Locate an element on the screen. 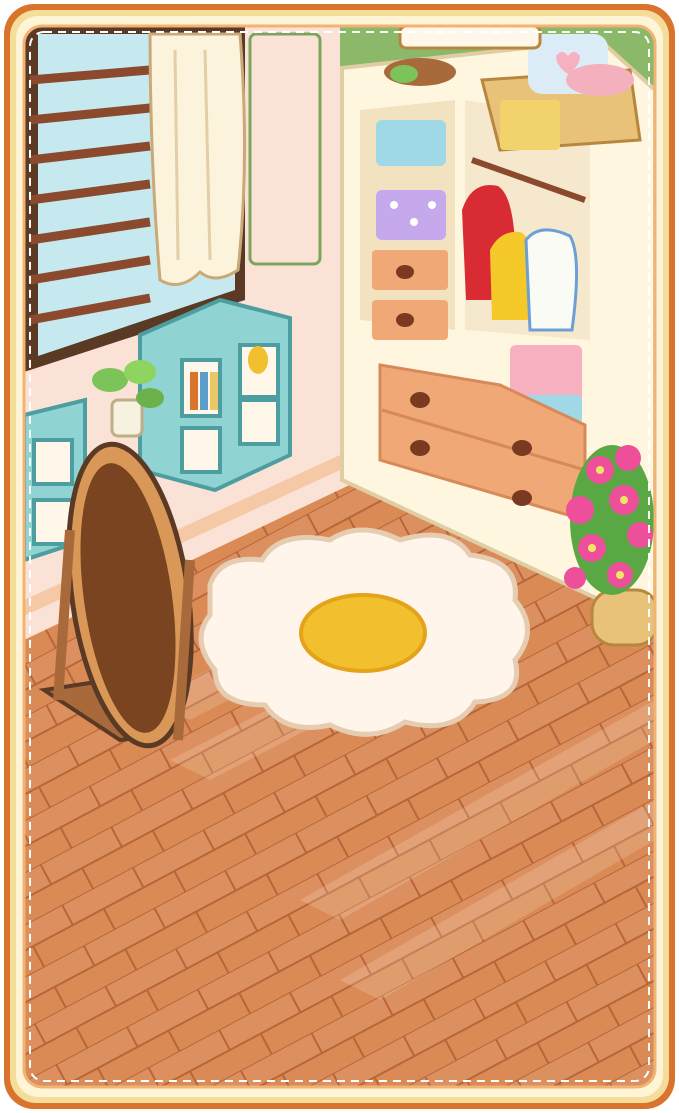  clock-icon is located at coordinates (258, 360).